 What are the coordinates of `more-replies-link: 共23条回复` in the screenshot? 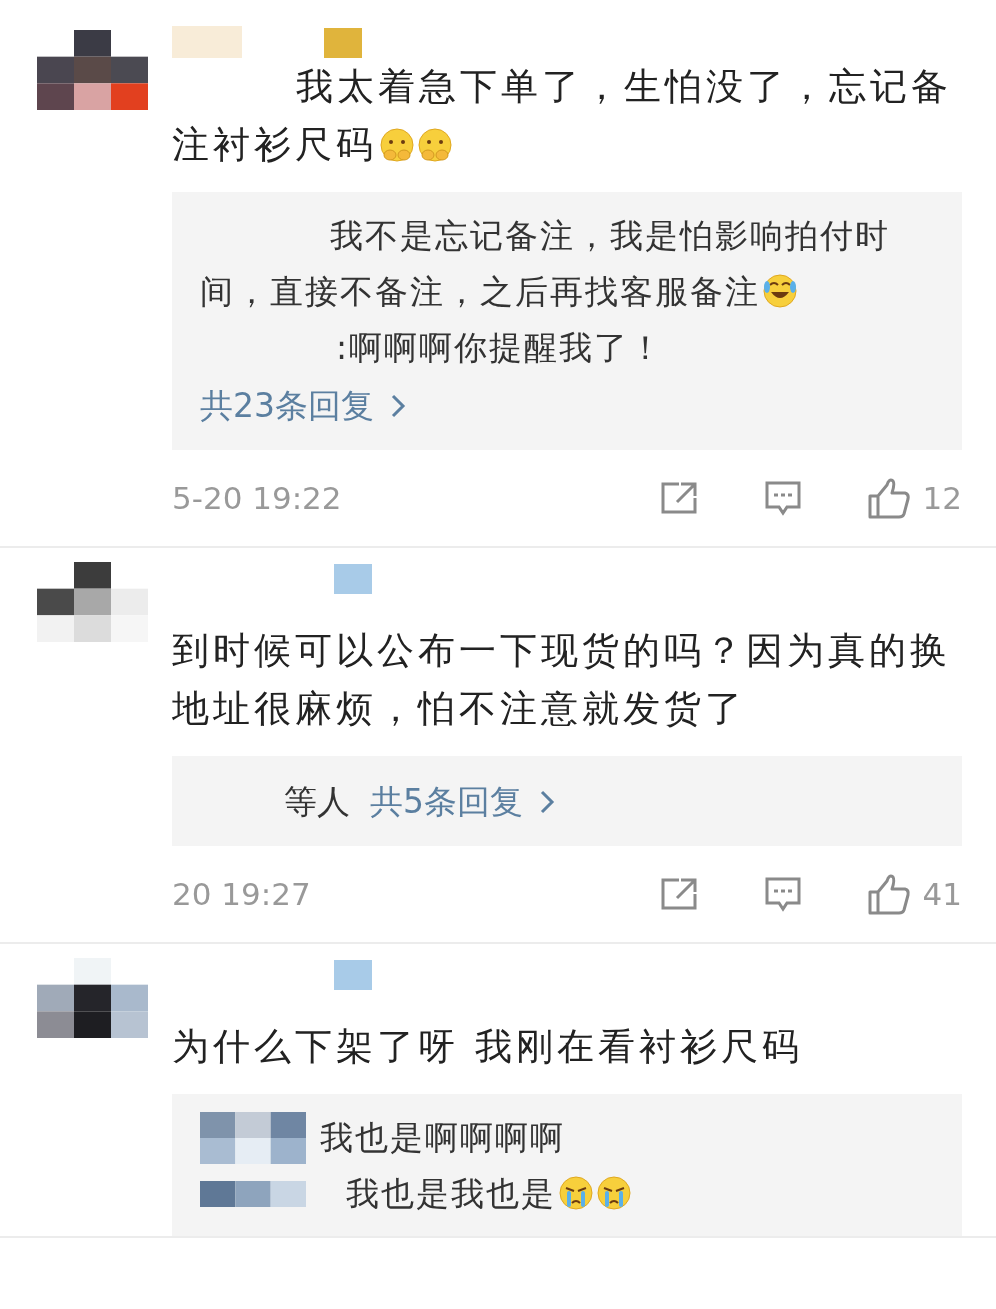 It's located at (303, 406).